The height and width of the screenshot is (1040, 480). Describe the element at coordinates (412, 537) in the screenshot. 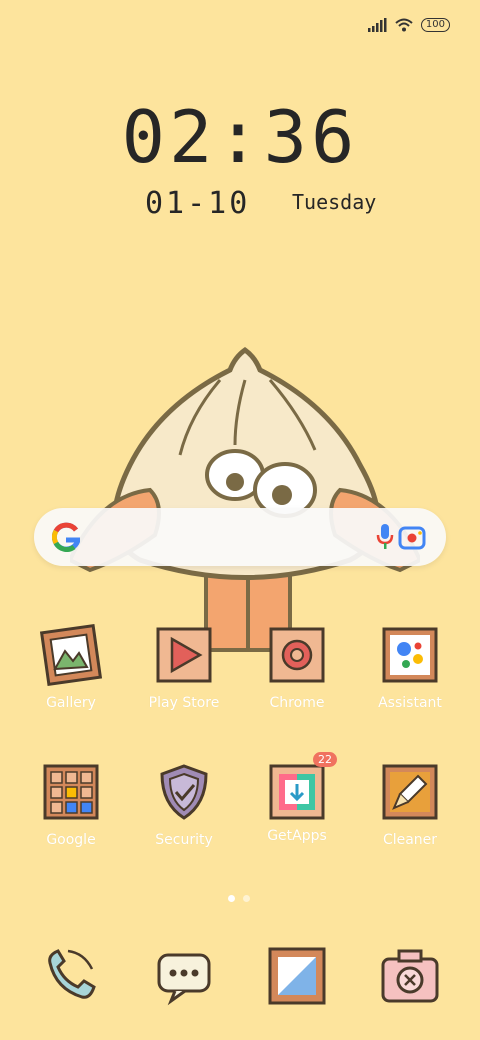

I see `lens-camera-icon` at that location.